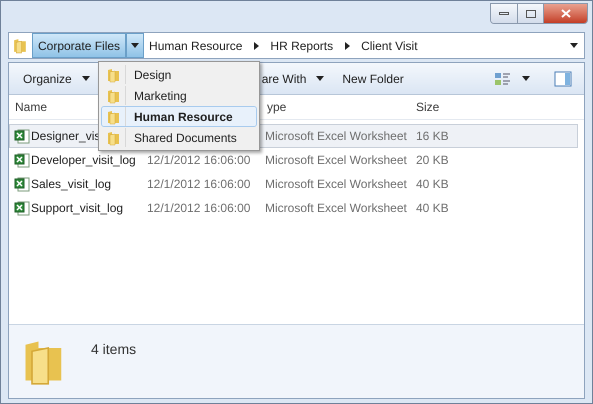 The image size is (593, 404). I want to click on preview-pane-icon, so click(563, 78).